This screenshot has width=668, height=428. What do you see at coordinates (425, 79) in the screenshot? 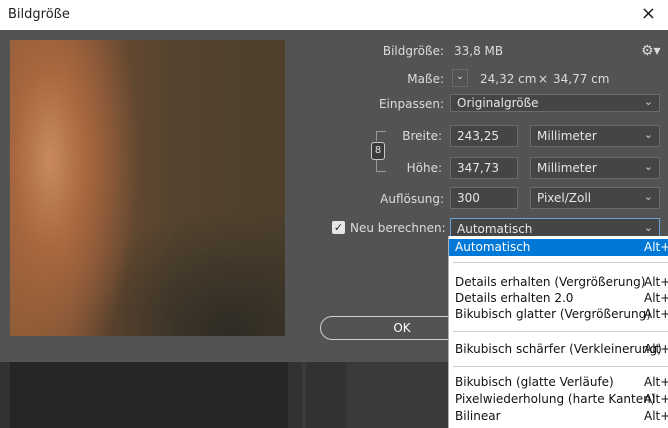
I see `dimensions-label: Maße:` at bounding box center [425, 79].